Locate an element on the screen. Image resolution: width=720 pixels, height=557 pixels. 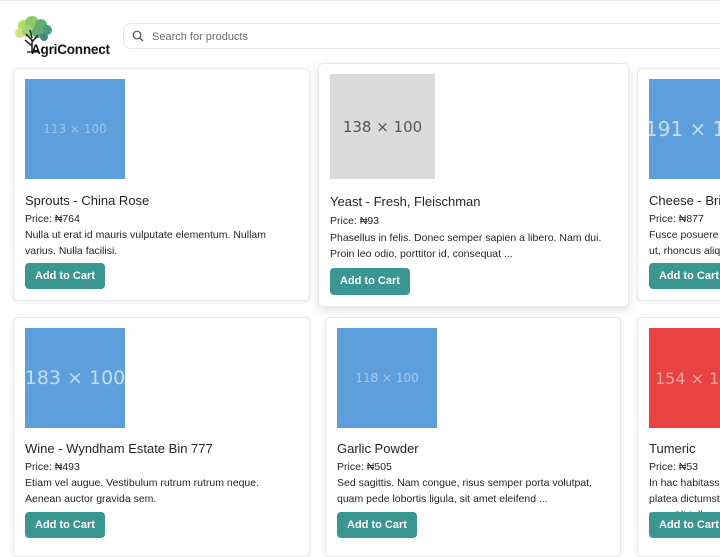
logo-text: AgriConnect is located at coordinates (70, 49).